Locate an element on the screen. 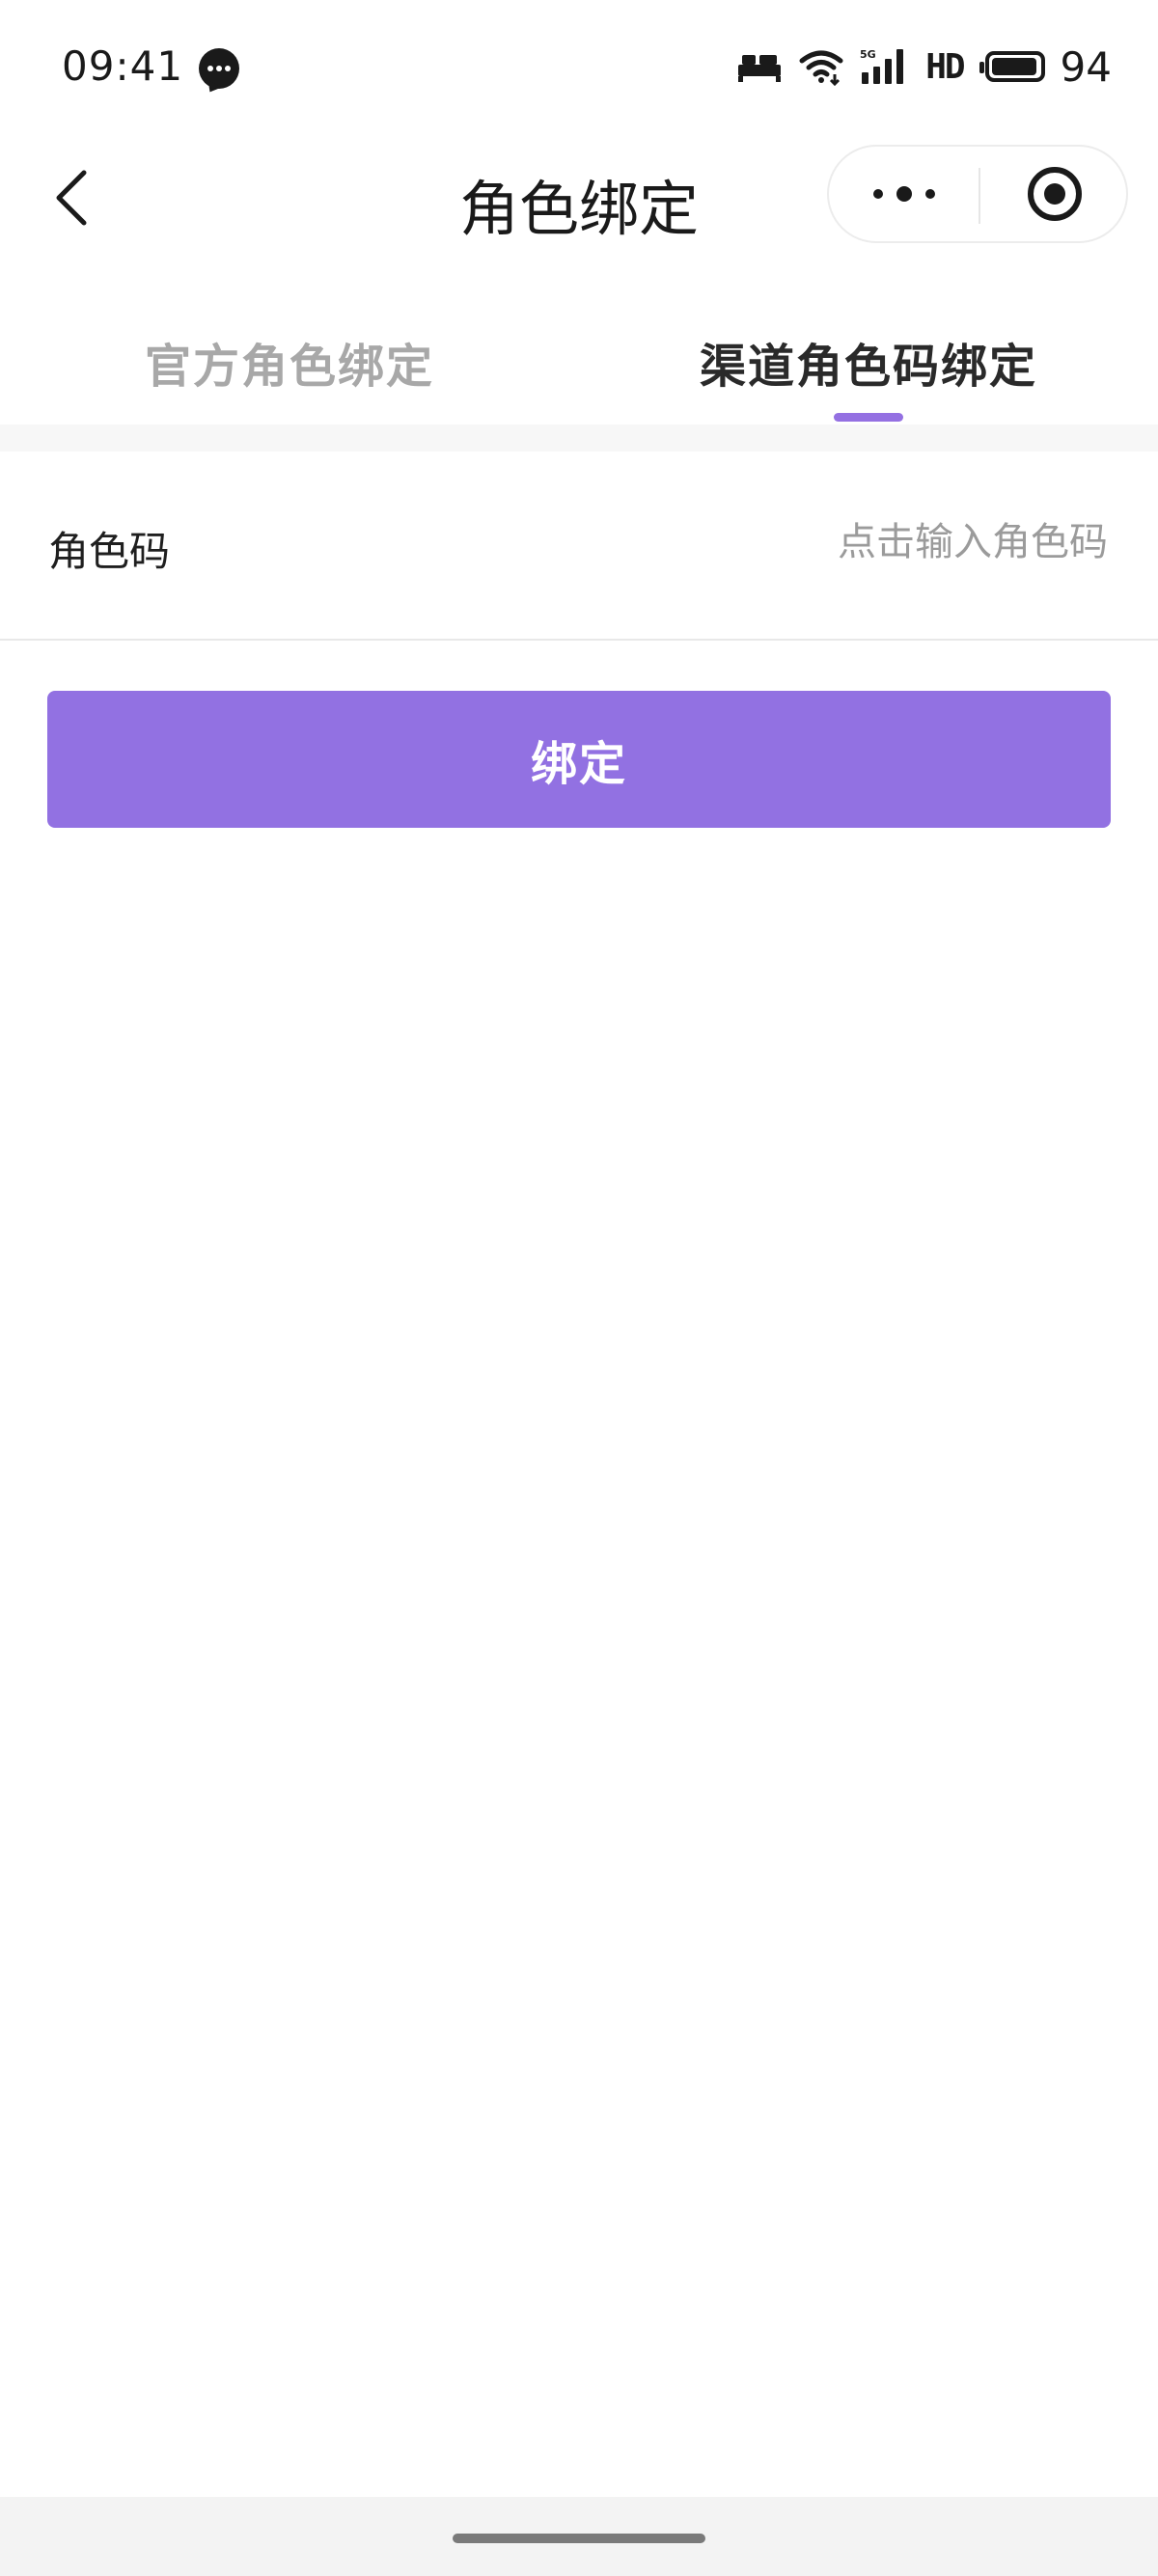 This screenshot has height=2576, width=1158. role-code-label: 角色码 is located at coordinates (109, 551).